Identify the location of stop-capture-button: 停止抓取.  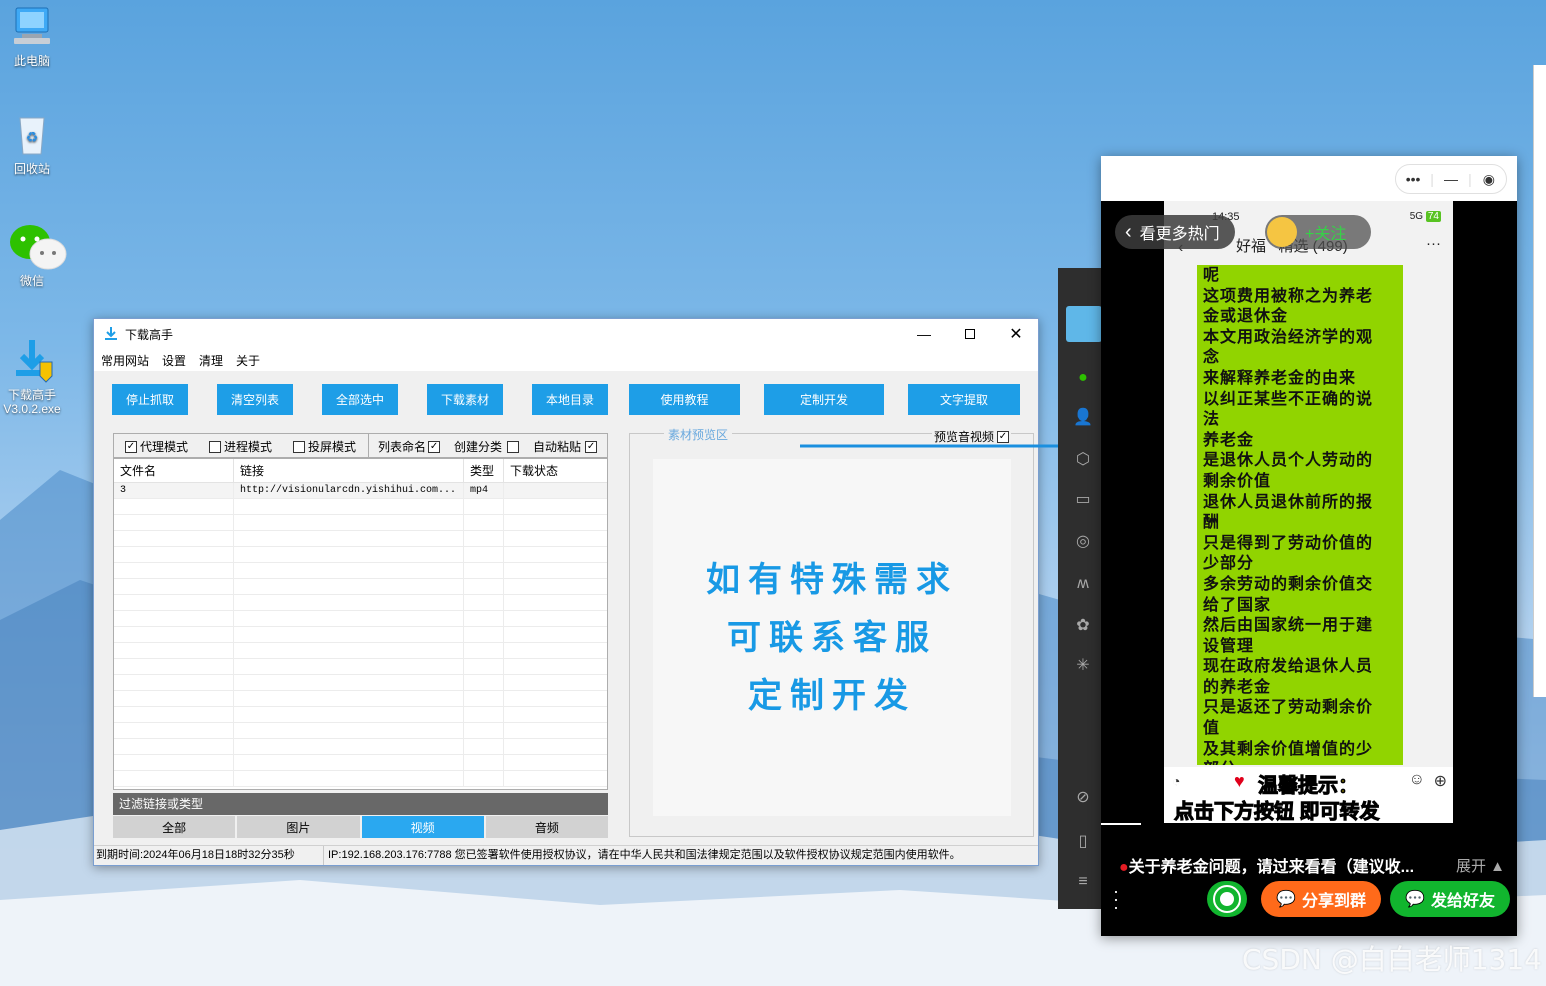
(150, 399).